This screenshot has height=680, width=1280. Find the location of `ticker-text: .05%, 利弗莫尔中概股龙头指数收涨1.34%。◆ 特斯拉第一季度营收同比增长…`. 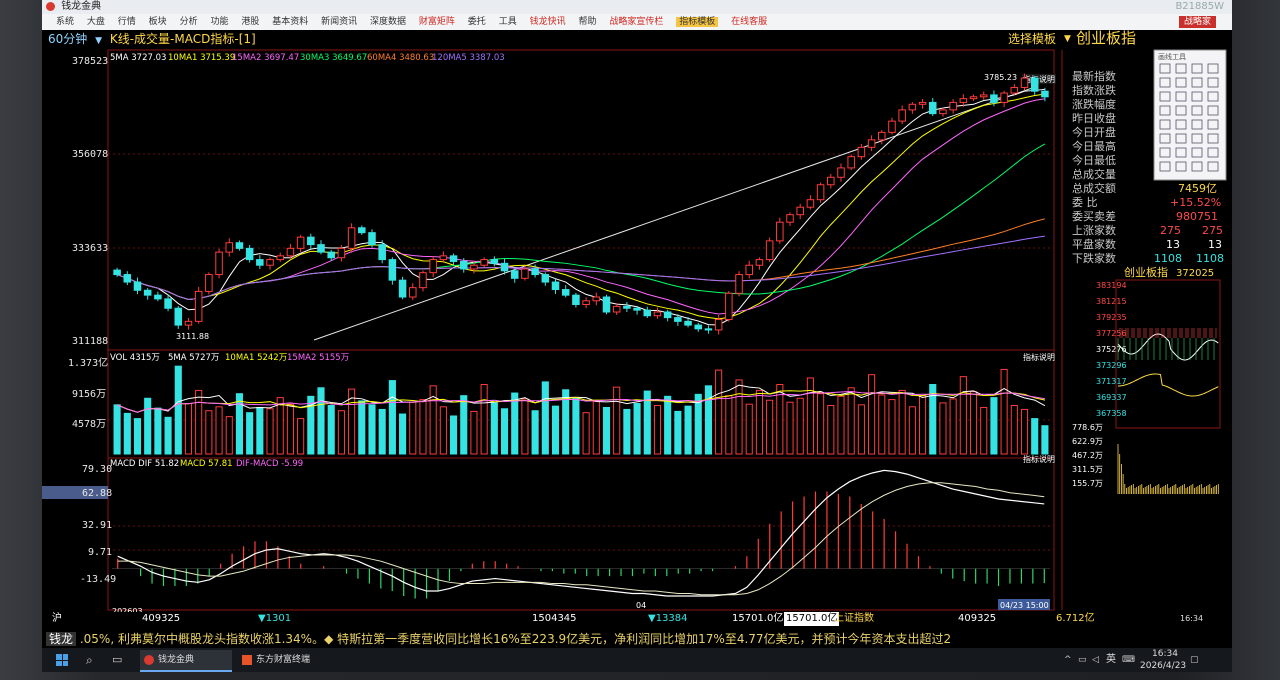

ticker-text: .05%, 利弗莫尔中概股龙头指数收涨1.34%。◆ 特斯拉第一季度营收同比增长… is located at coordinates (515, 639).